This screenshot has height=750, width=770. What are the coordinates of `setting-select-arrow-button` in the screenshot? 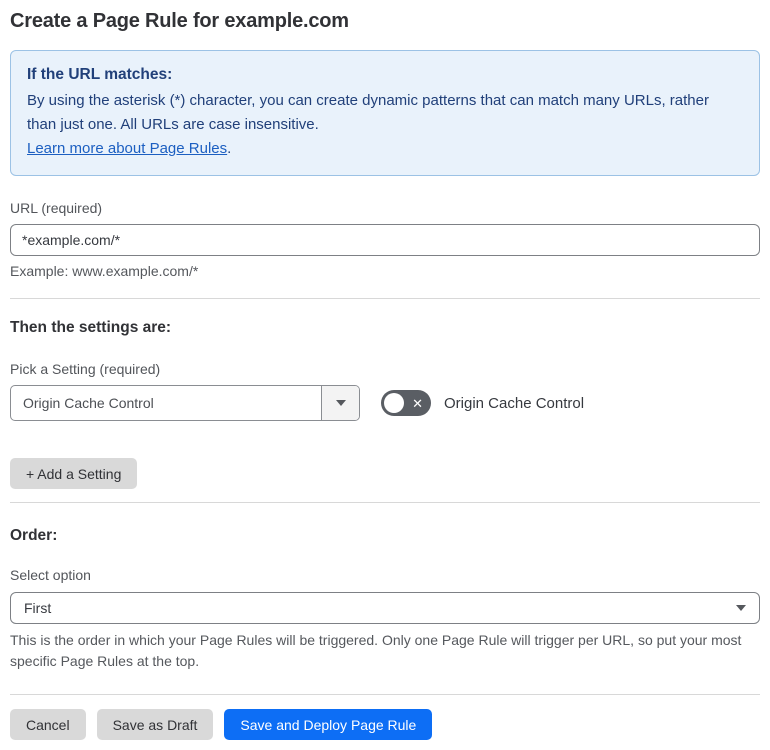 It's located at (340, 403).